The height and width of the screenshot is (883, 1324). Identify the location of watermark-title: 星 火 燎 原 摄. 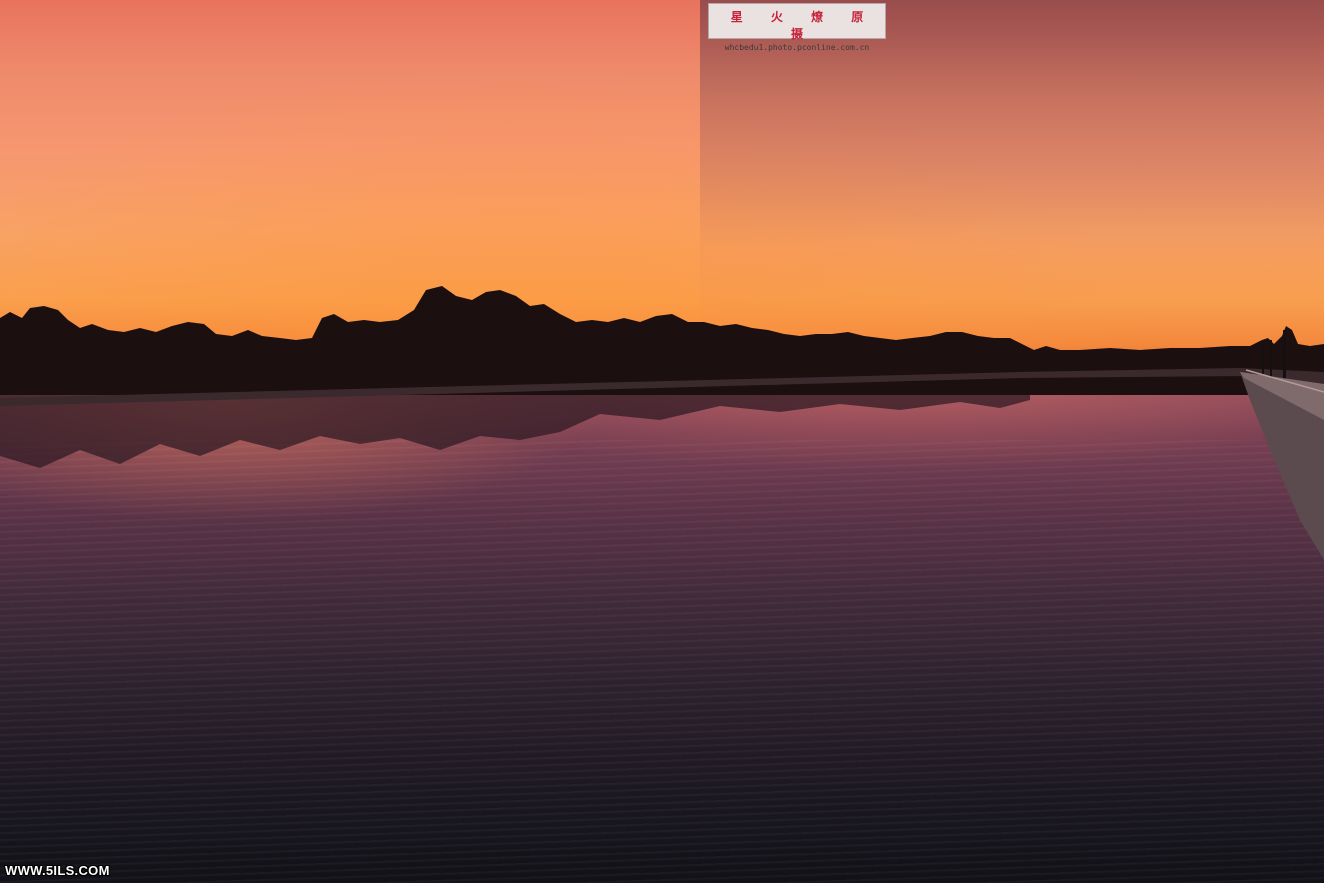
(803, 25).